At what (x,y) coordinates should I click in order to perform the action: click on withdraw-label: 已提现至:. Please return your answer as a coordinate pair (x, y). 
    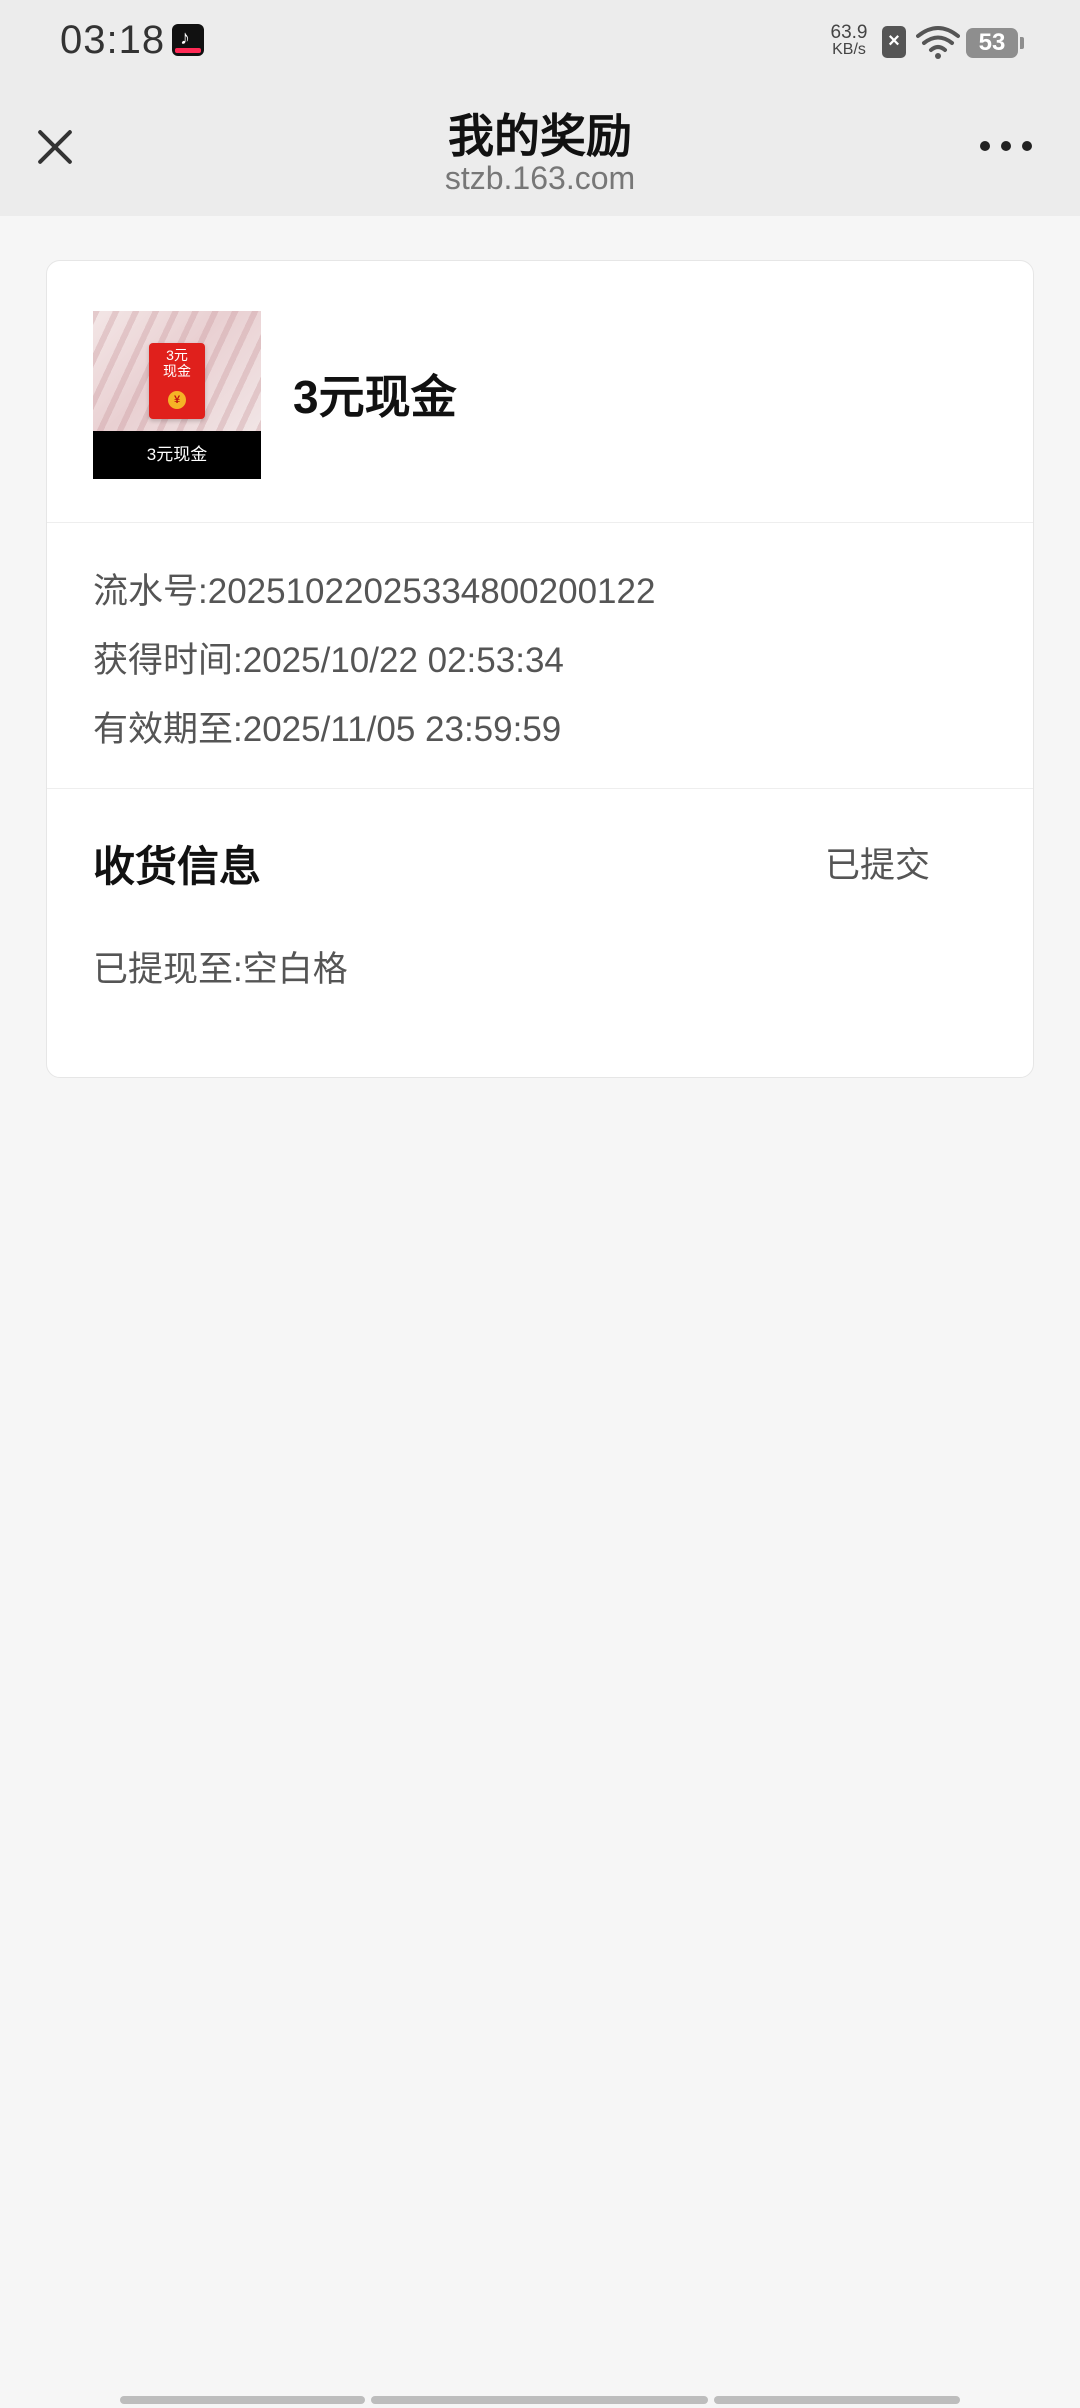
    Looking at the image, I should click on (168, 969).